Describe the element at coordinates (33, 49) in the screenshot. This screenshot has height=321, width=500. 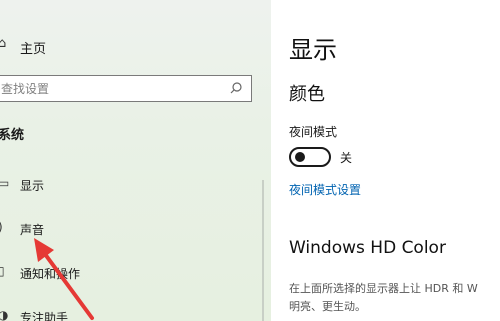
I see `sidebar-item-label: 主页` at that location.